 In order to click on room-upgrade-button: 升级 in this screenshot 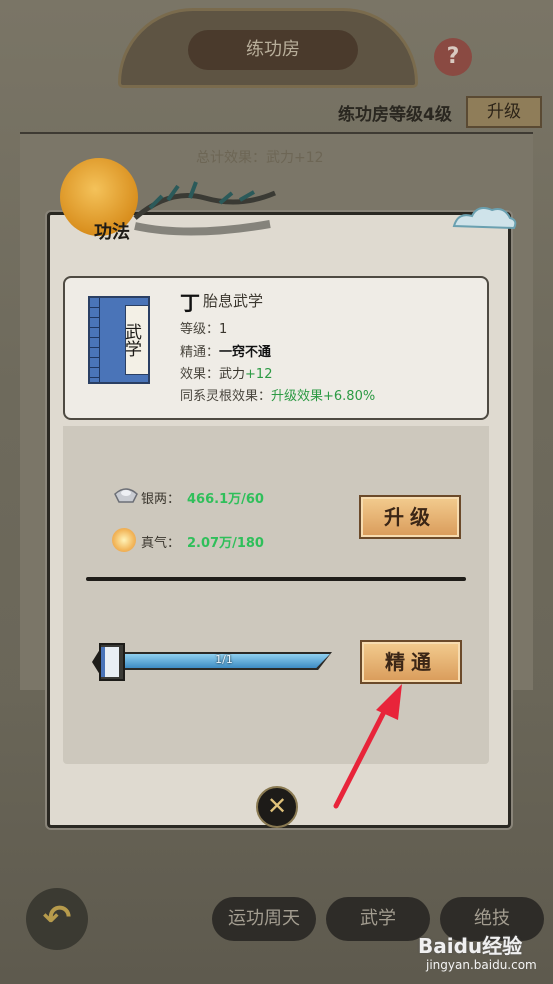, I will do `click(504, 112)`.